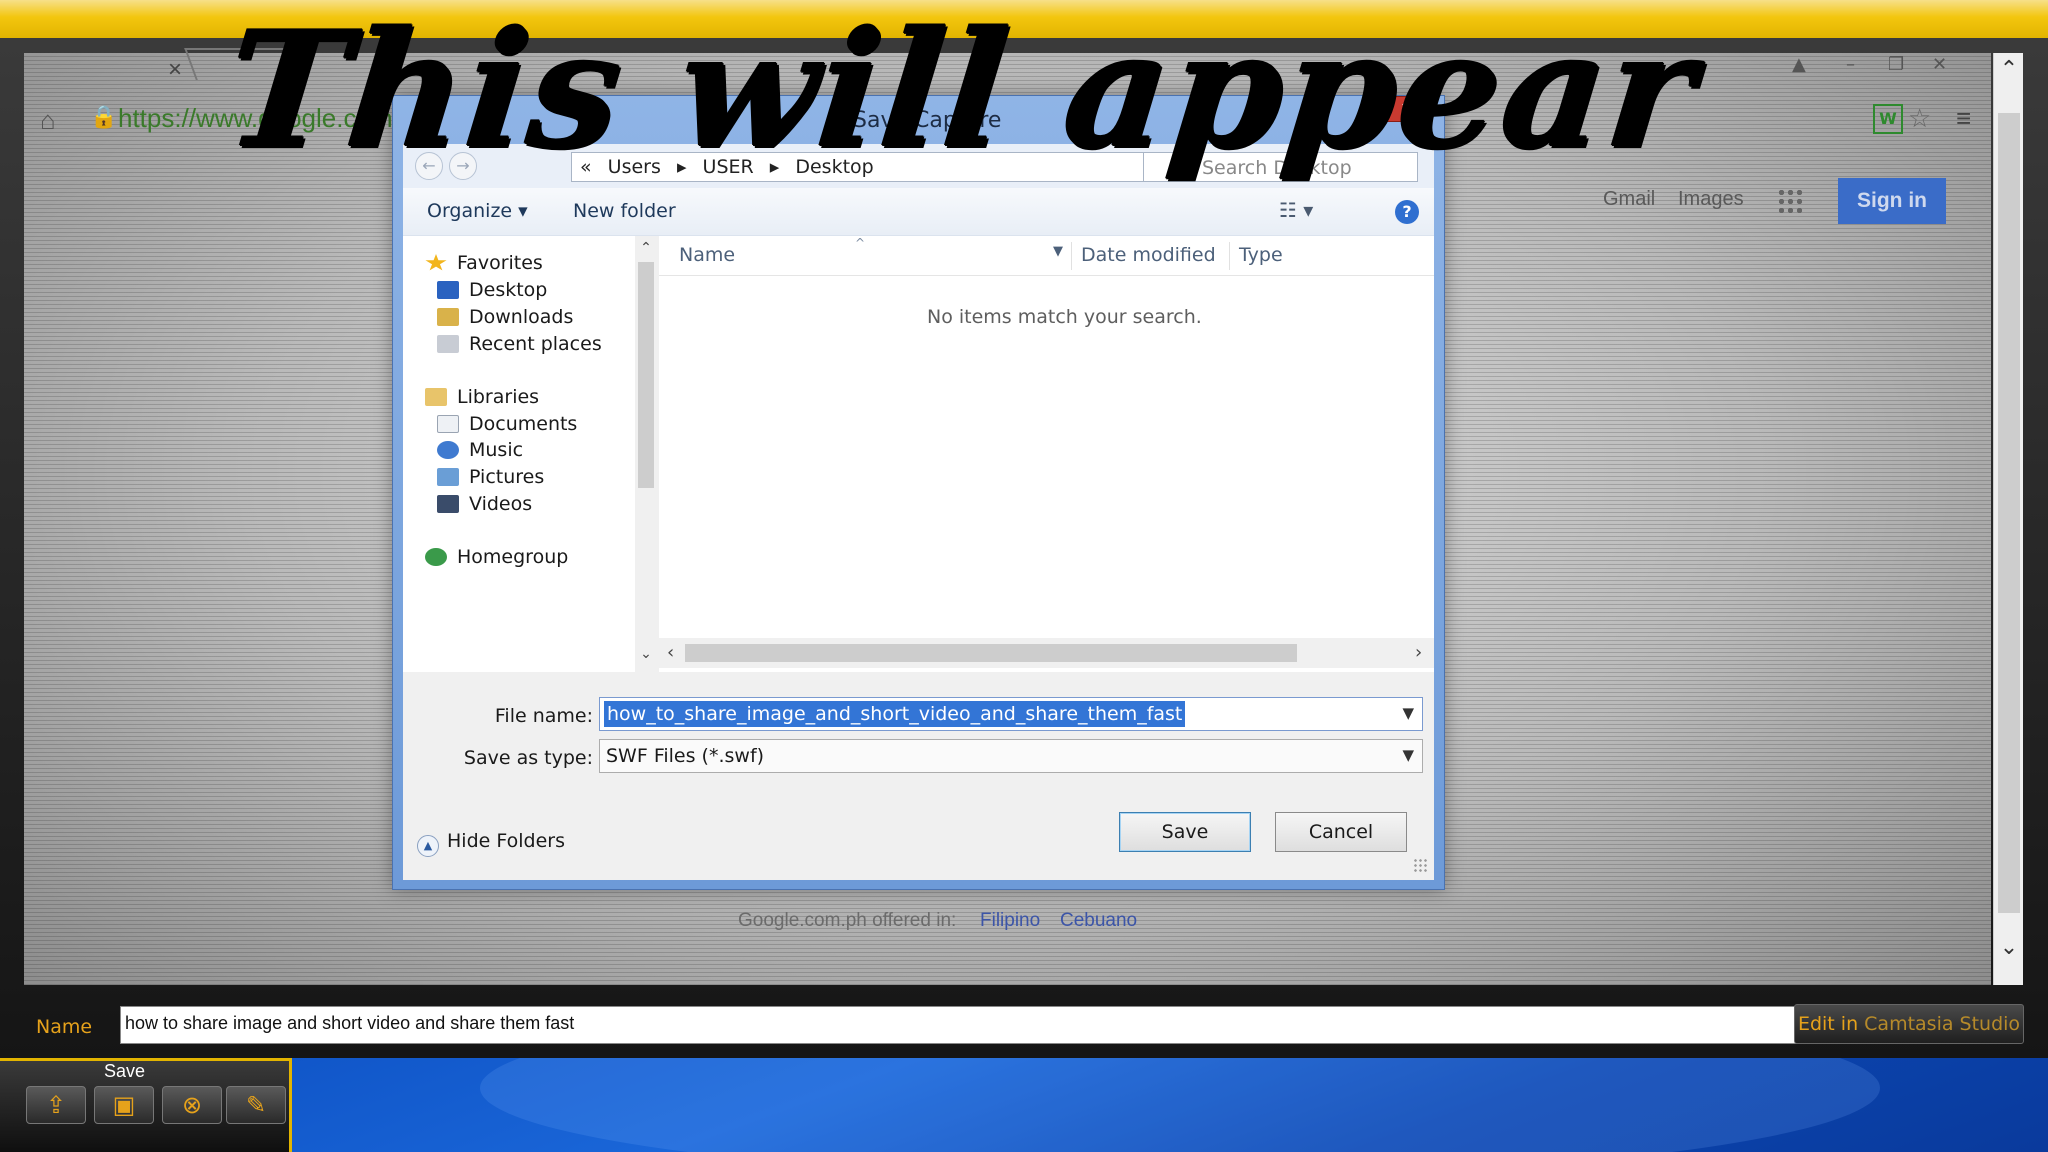 The height and width of the screenshot is (1152, 2048). I want to click on home-icon: ⌂, so click(48, 120).